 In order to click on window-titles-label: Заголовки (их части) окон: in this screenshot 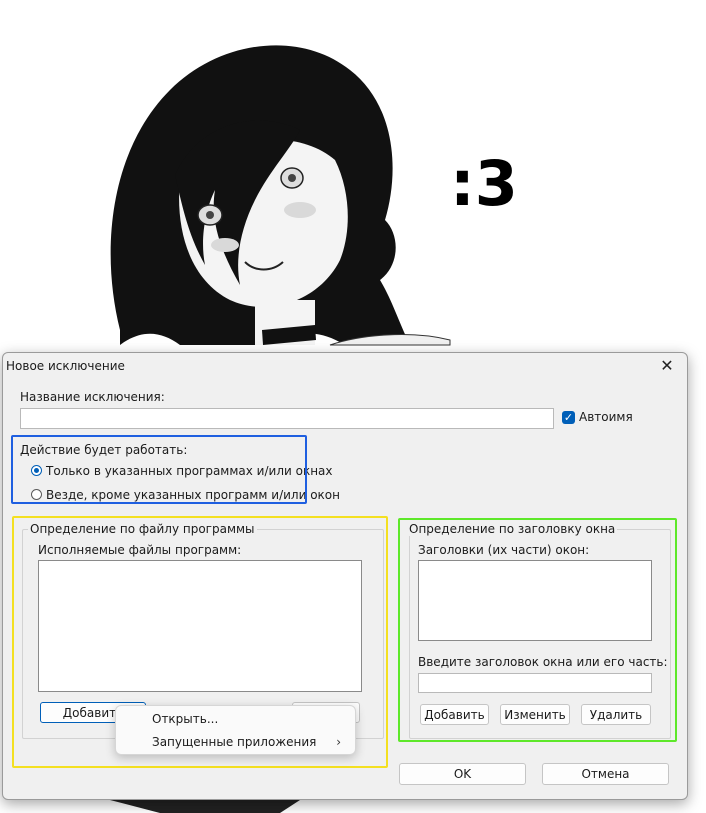, I will do `click(504, 550)`.